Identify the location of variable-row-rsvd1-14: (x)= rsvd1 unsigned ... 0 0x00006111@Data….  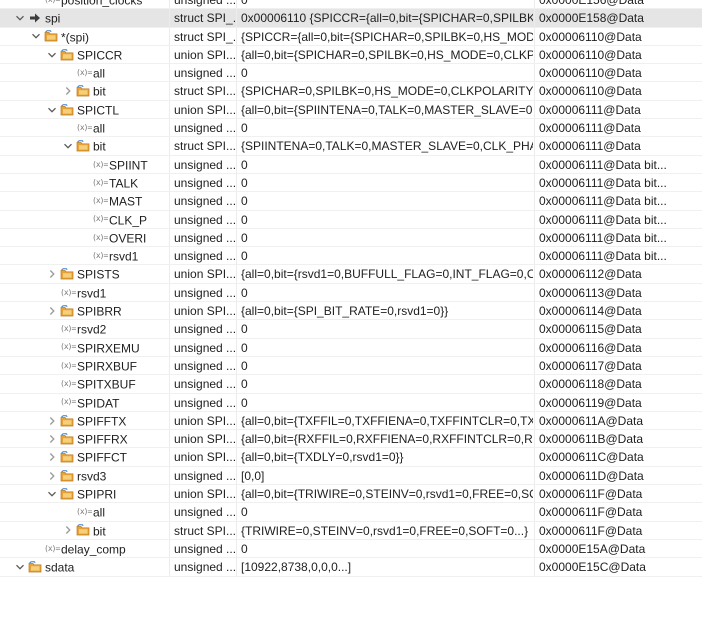
(351, 256).